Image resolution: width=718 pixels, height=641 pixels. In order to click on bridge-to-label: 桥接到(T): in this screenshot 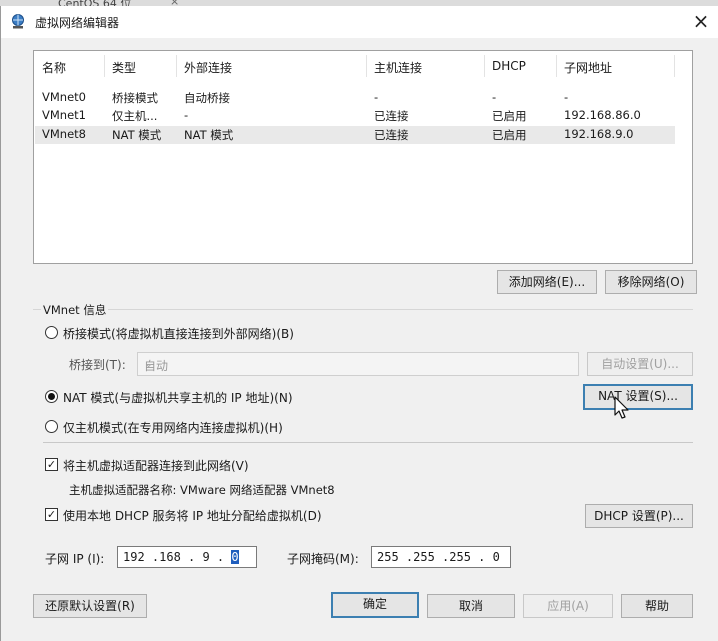, I will do `click(97, 365)`.